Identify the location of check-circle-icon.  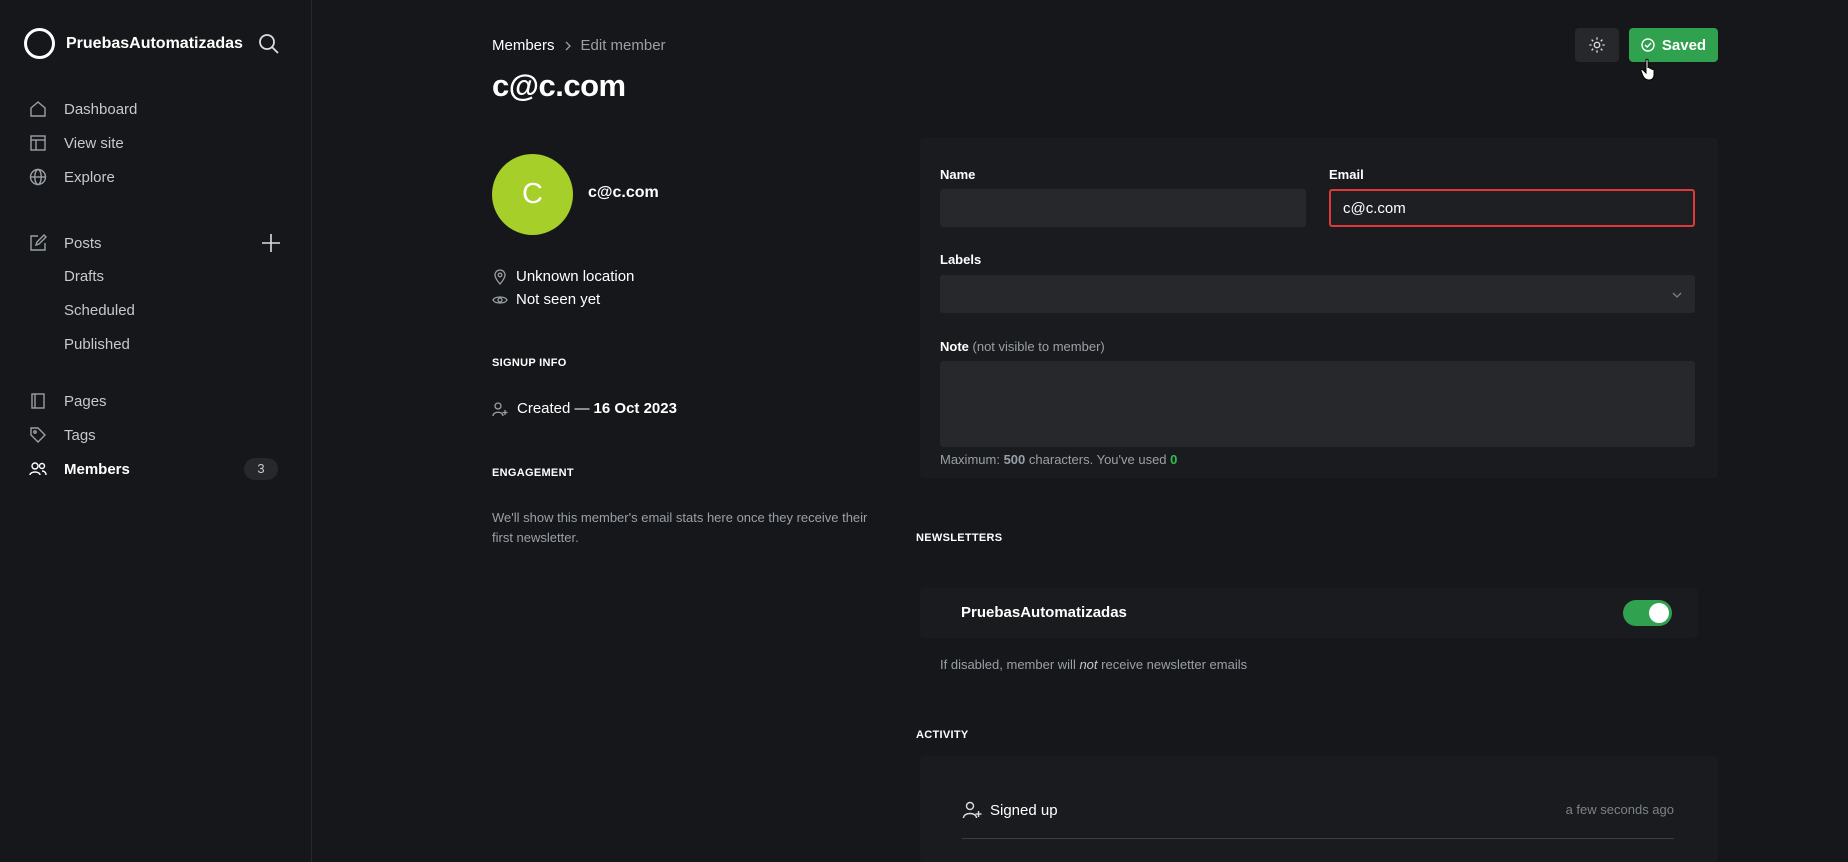
(1648, 45).